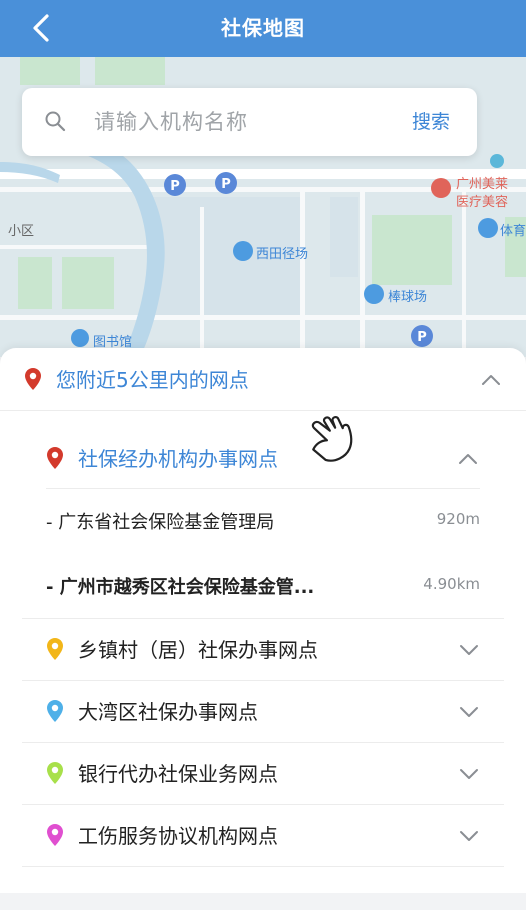 The image size is (526, 910). Describe the element at coordinates (168, 712) in the screenshot. I see `group-label: 大湾区社保办事网点` at that location.